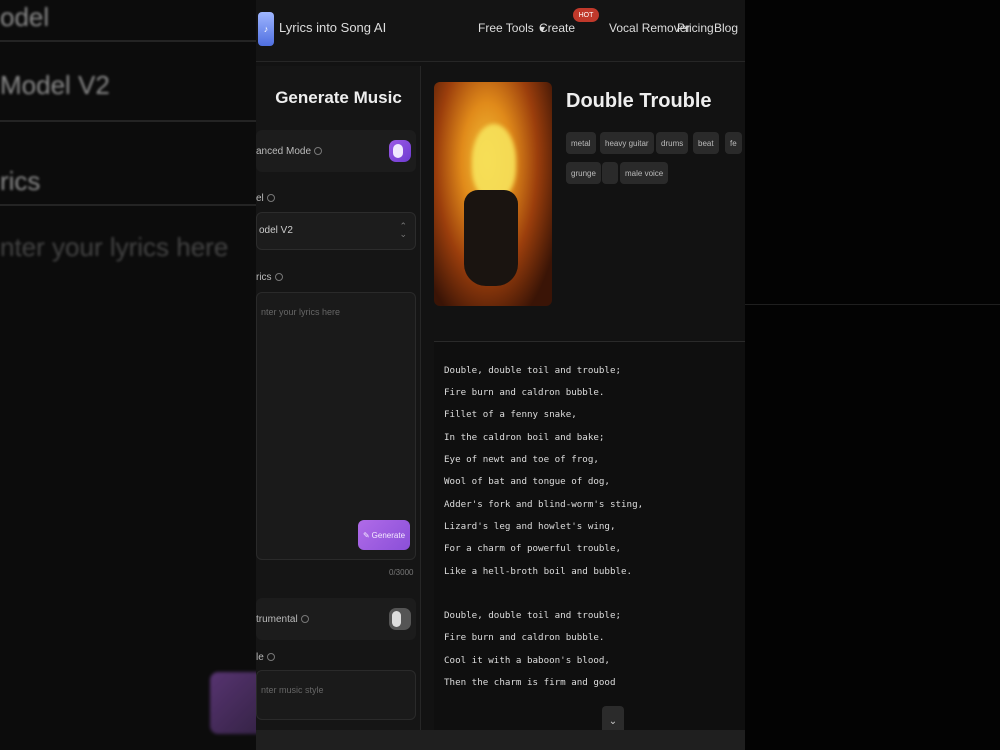  I want to click on tag-grunge: grunge, so click(583, 173).